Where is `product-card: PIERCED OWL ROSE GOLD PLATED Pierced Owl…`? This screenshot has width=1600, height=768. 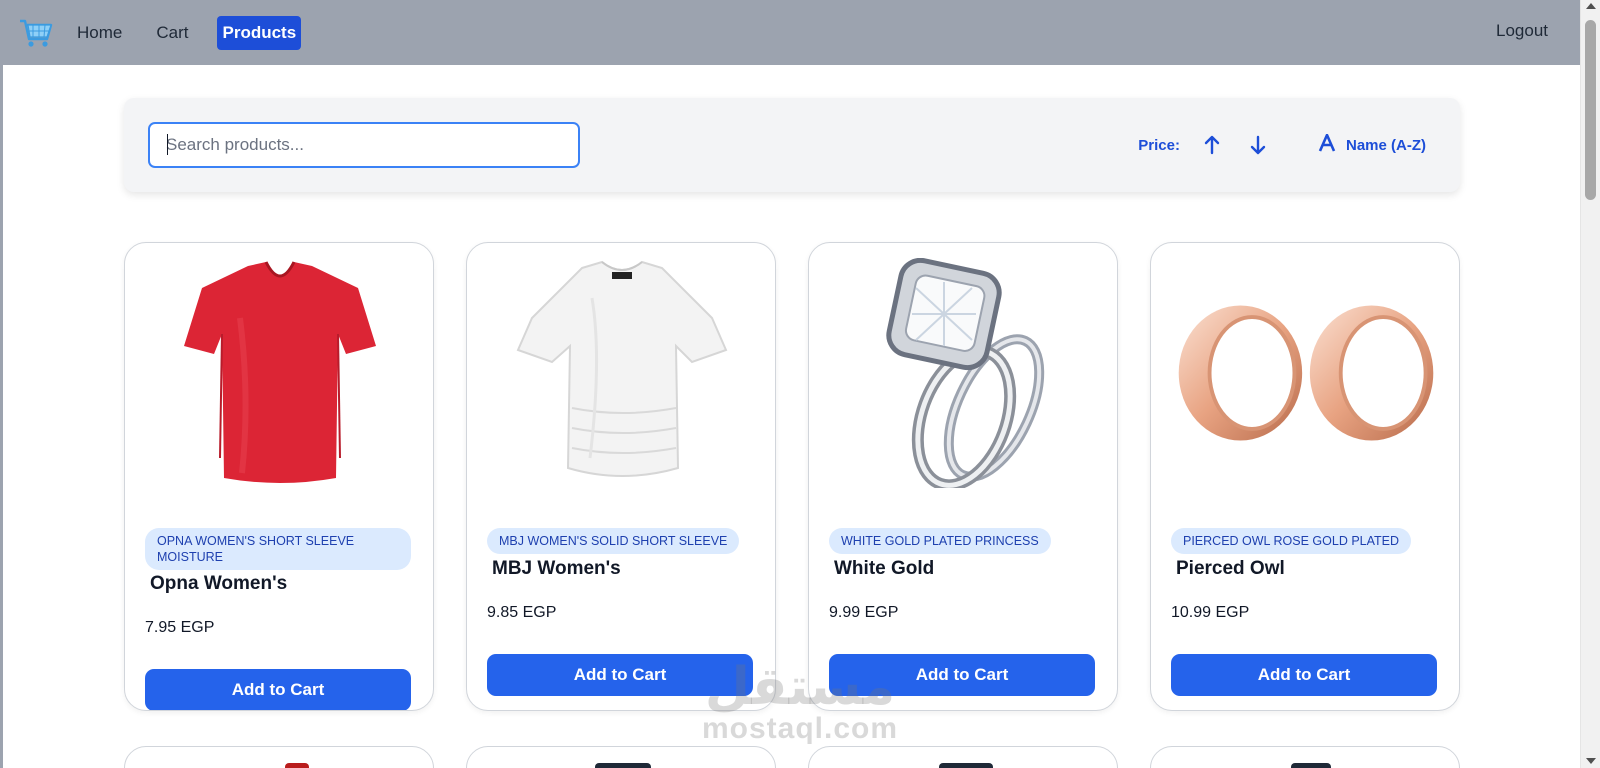
product-card: PIERCED OWL ROSE GOLD PLATED Pierced Owl… is located at coordinates (1305, 476).